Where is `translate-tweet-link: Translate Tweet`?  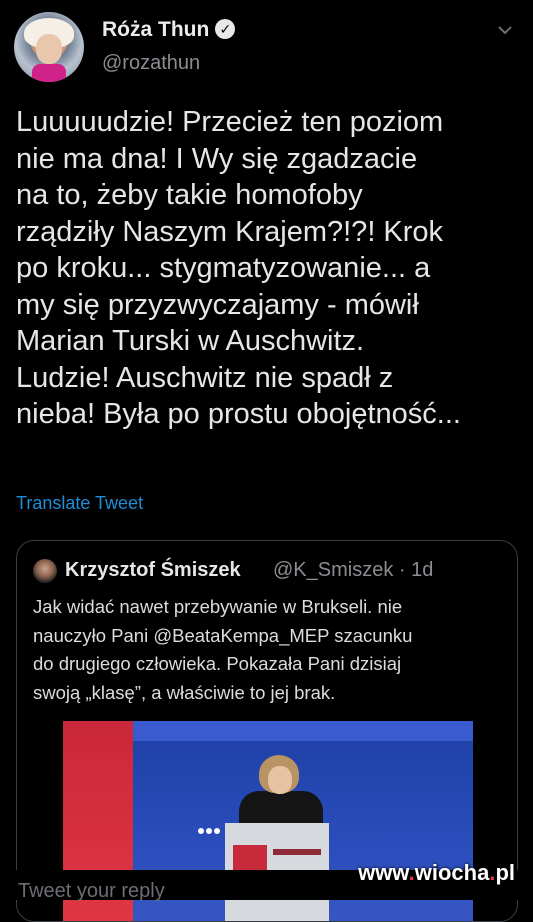
translate-tweet-link: Translate Tweet is located at coordinates (79, 503).